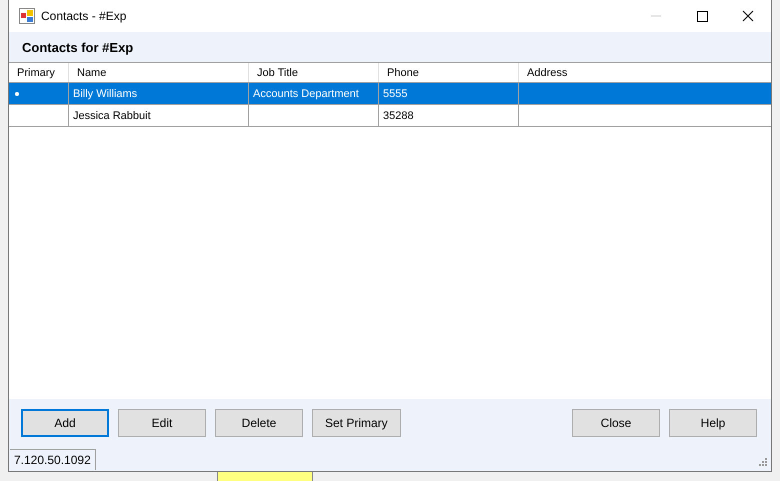 Image resolution: width=780 pixels, height=481 pixels. Describe the element at coordinates (105, 94) in the screenshot. I see `table-cell: Billy Williams` at that location.